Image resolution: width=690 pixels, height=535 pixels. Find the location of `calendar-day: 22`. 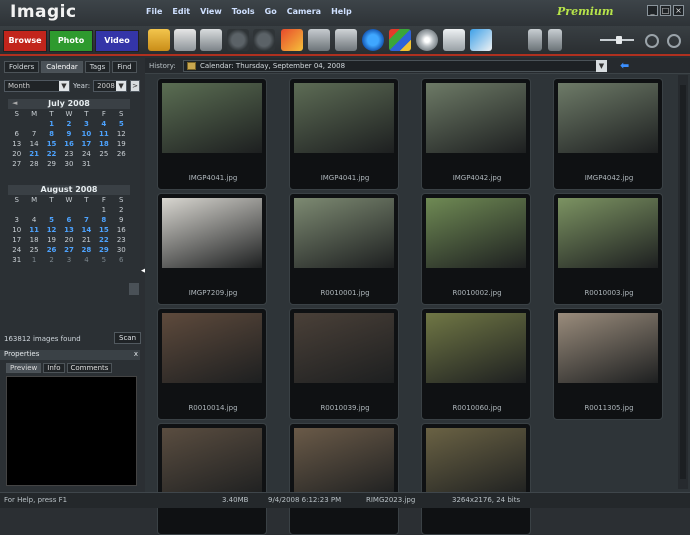

calendar-day: 22 is located at coordinates (51, 154).